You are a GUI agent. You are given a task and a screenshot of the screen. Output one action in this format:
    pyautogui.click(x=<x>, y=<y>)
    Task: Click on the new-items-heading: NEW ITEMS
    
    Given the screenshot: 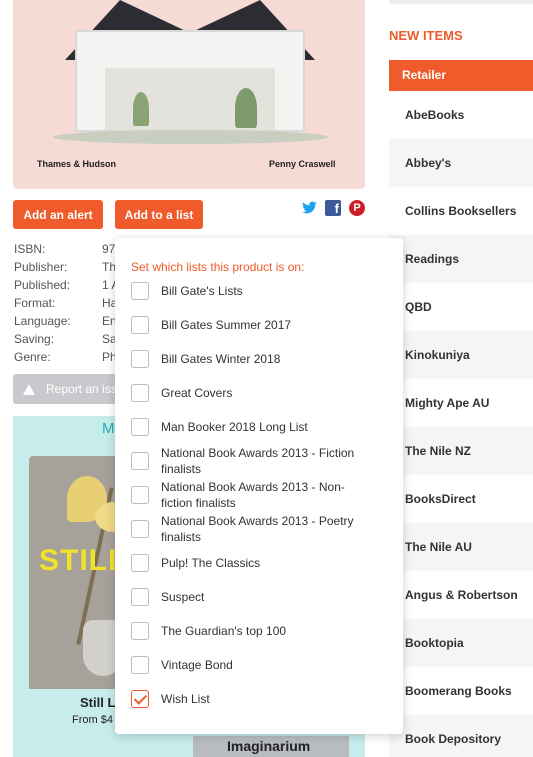 What is the action you would take?
    pyautogui.click(x=426, y=35)
    